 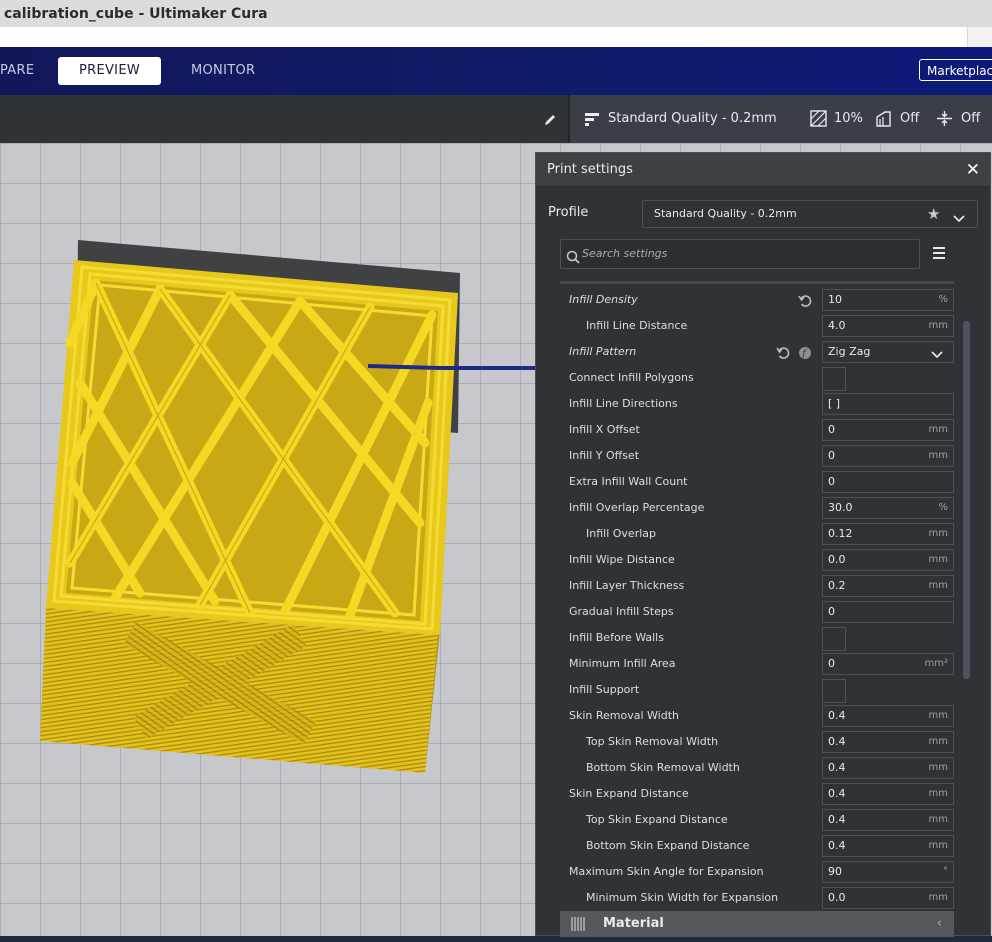 I want to click on setting-row: Infill Support, so click(x=758, y=690).